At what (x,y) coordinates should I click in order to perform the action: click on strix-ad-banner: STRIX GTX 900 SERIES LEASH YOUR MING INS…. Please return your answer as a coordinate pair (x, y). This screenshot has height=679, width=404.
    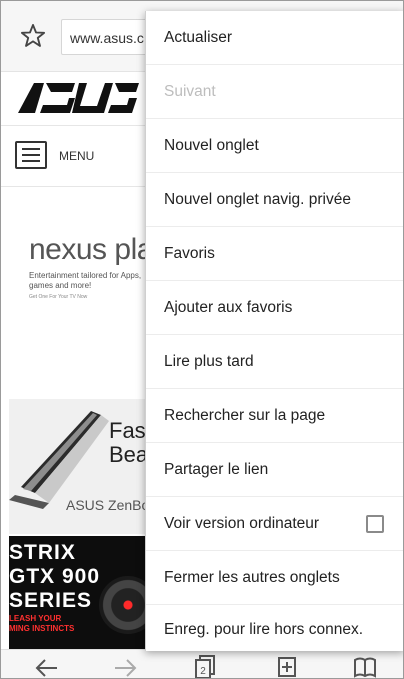
    Looking at the image, I should click on (79, 593).